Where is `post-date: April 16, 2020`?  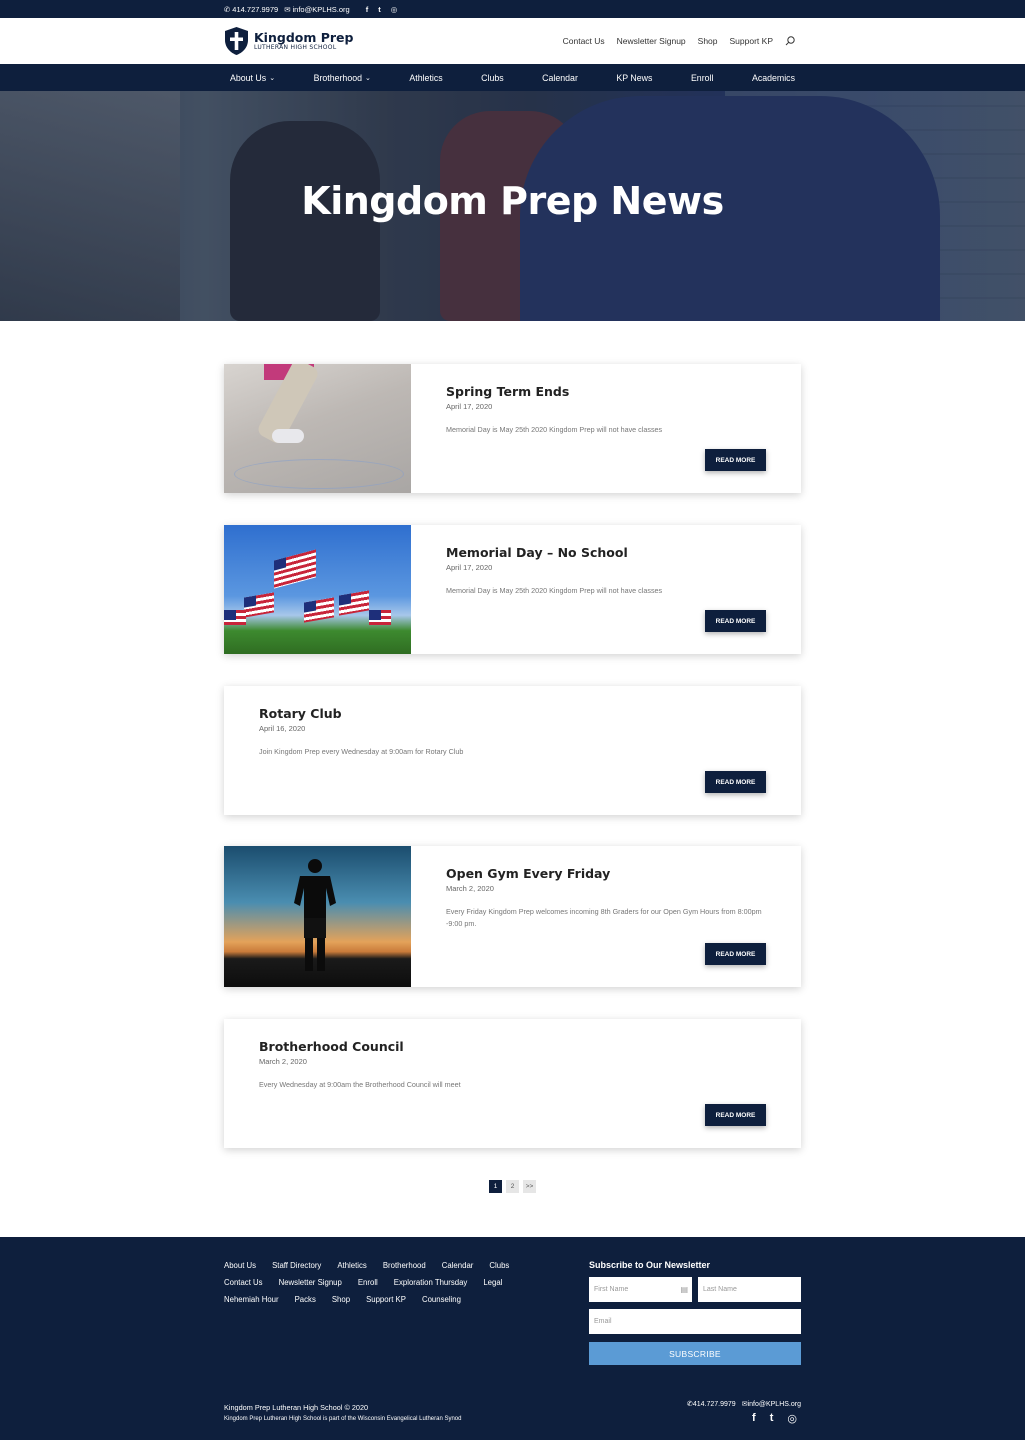 post-date: April 16, 2020 is located at coordinates (282, 728).